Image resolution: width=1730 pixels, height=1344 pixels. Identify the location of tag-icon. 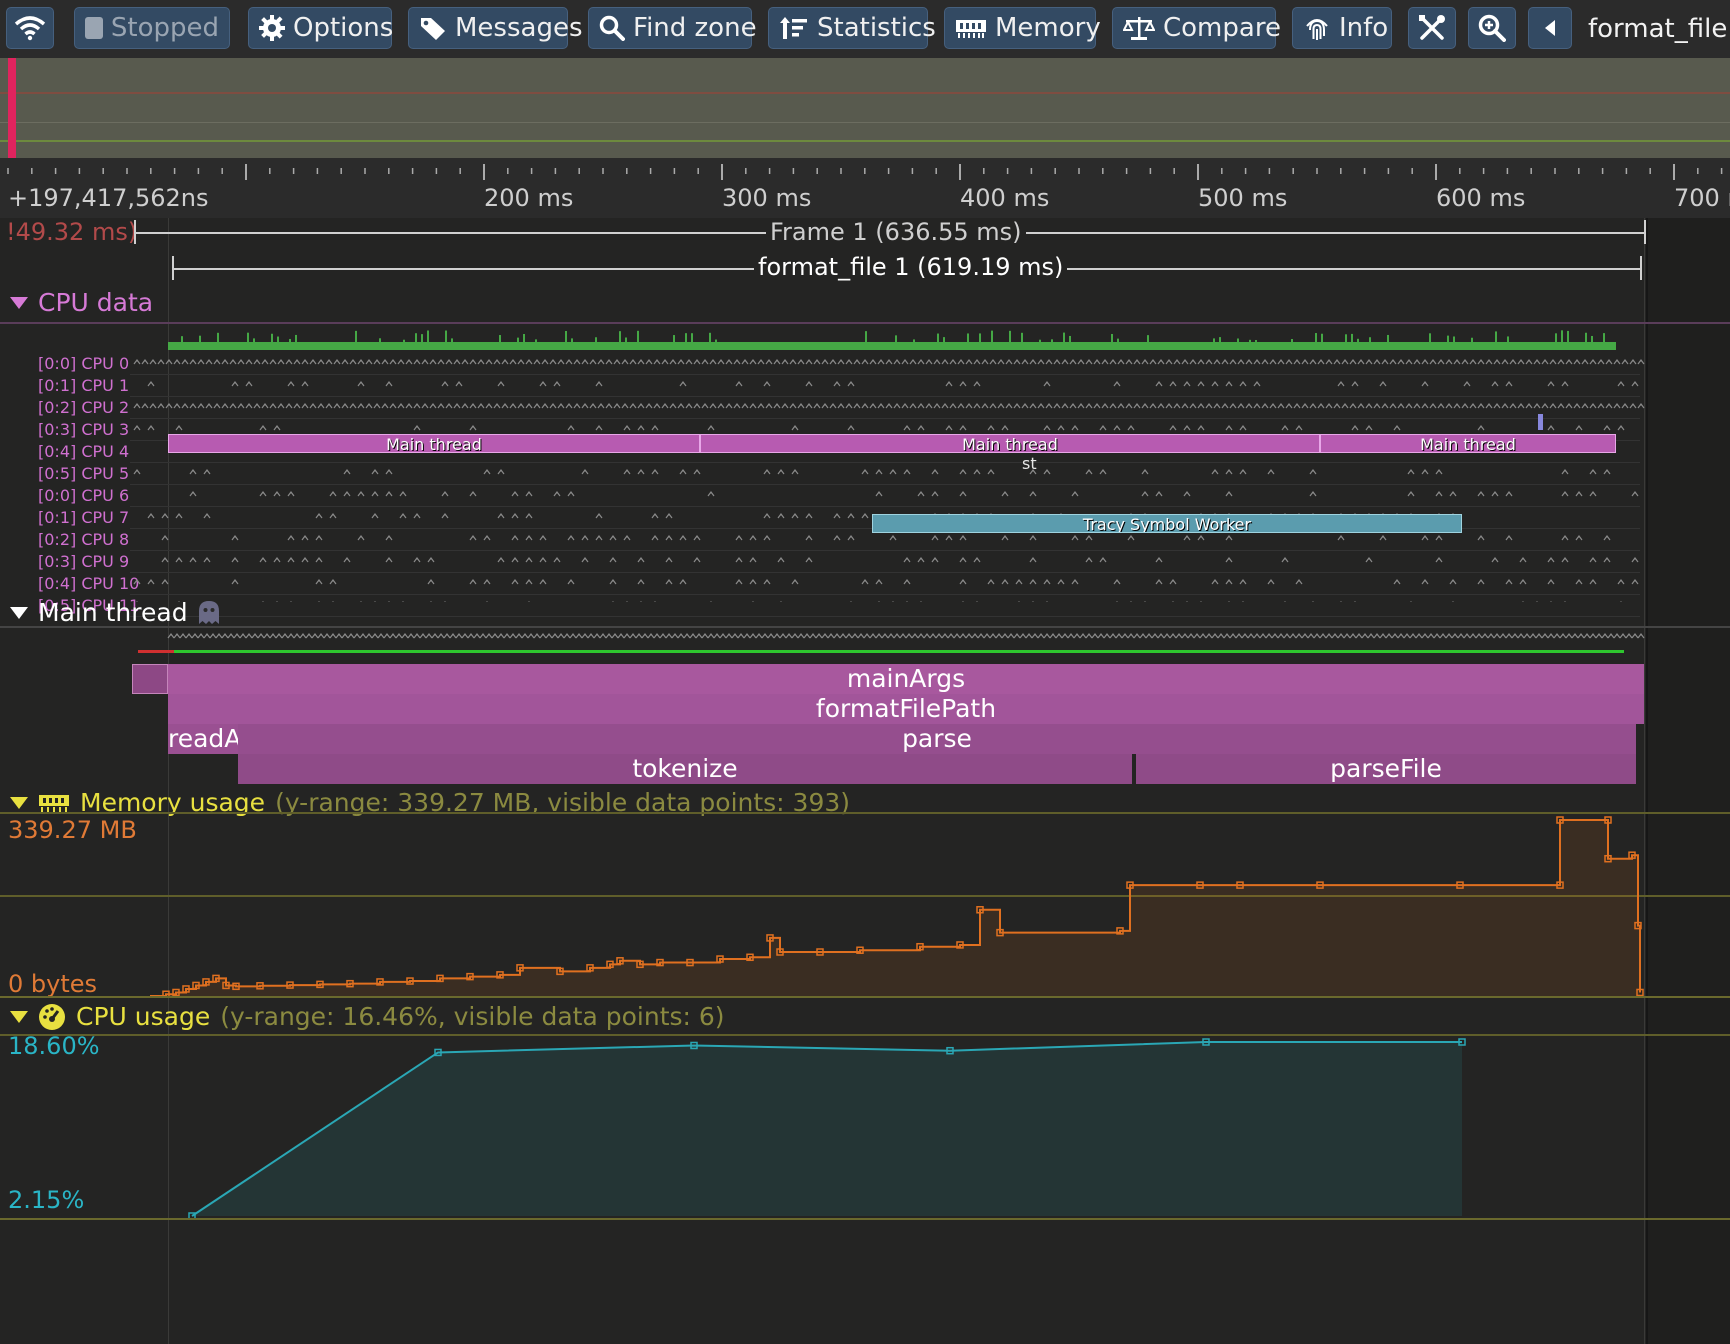
(433, 29).